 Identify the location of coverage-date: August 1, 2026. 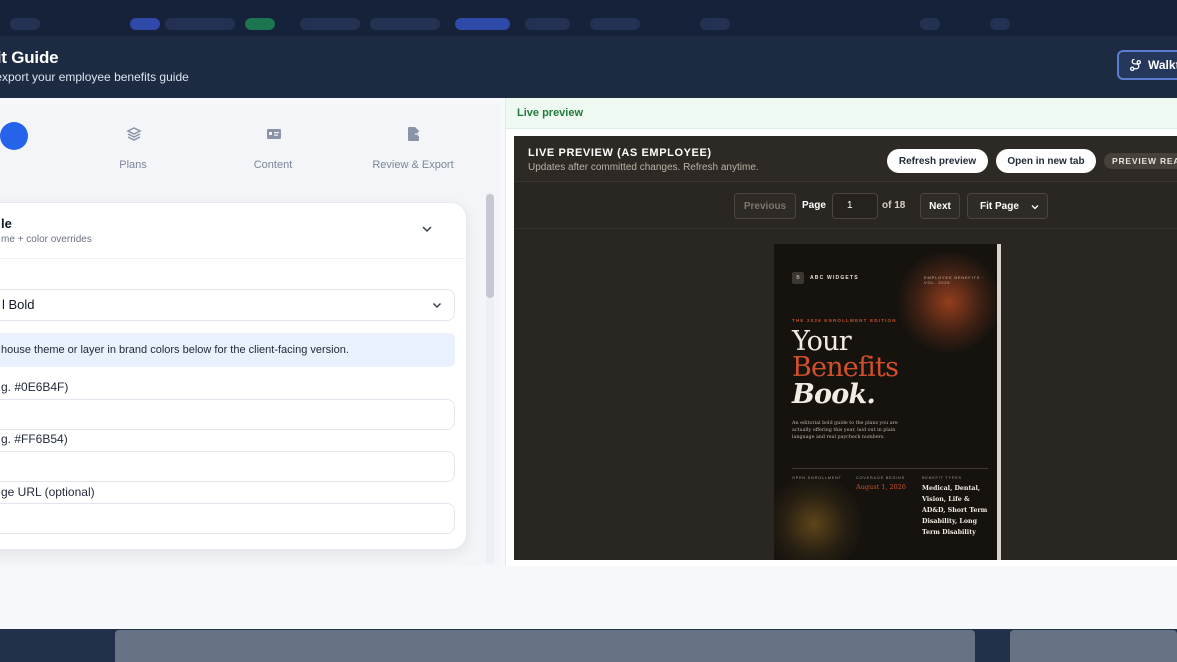
(881, 487).